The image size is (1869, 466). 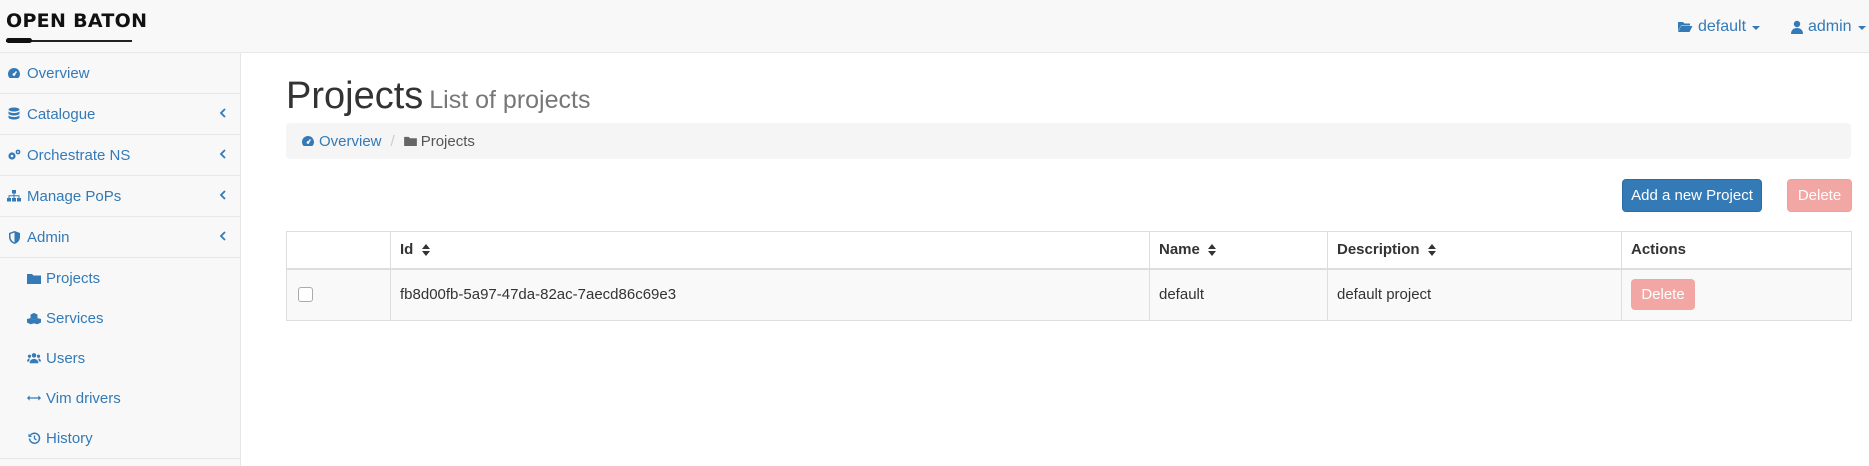 What do you see at coordinates (77, 21) in the screenshot?
I see `brand-logo-text: OPEN BATON` at bounding box center [77, 21].